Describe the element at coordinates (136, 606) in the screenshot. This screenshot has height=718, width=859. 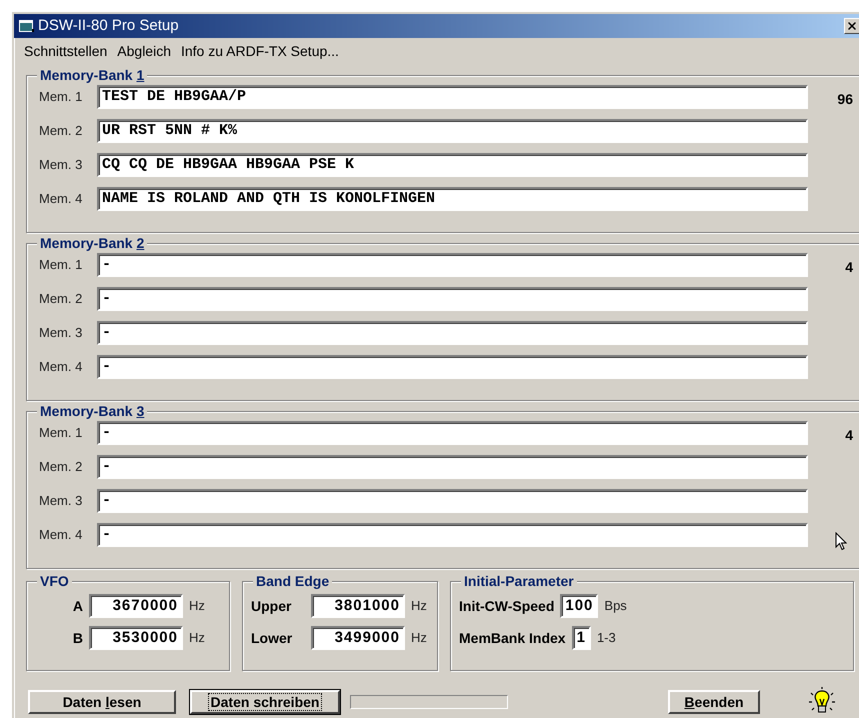
I see `number-field: 3670000` at that location.